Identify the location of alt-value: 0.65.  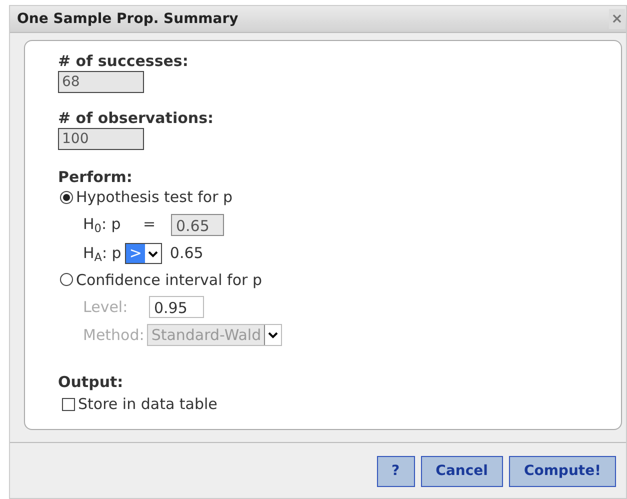
(187, 253).